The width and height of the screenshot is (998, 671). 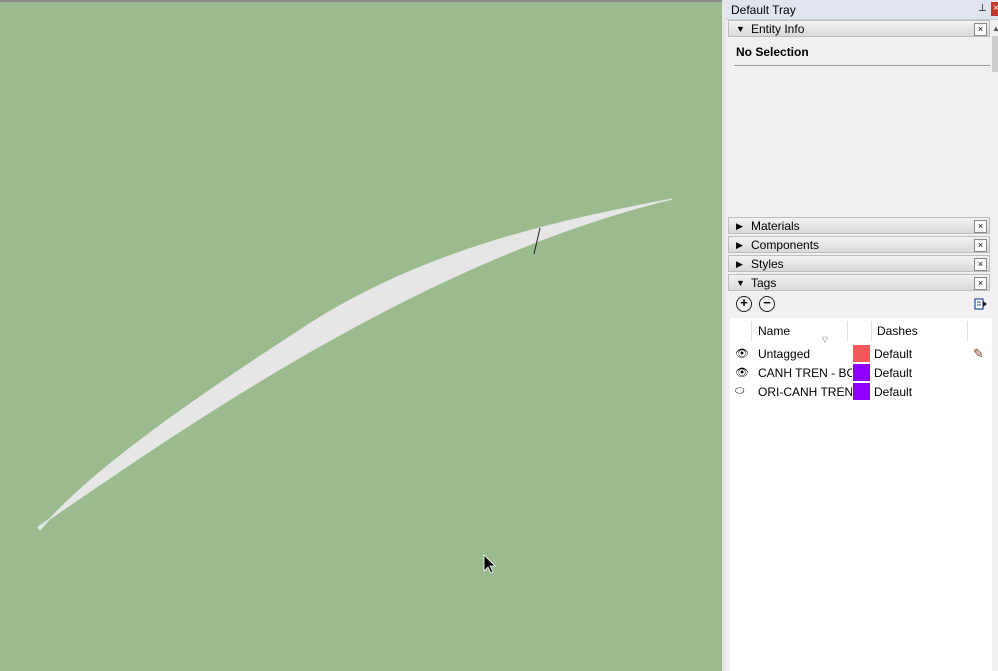 What do you see at coordinates (920, 331) in the screenshot?
I see `dashes-column-header: Dashes` at bounding box center [920, 331].